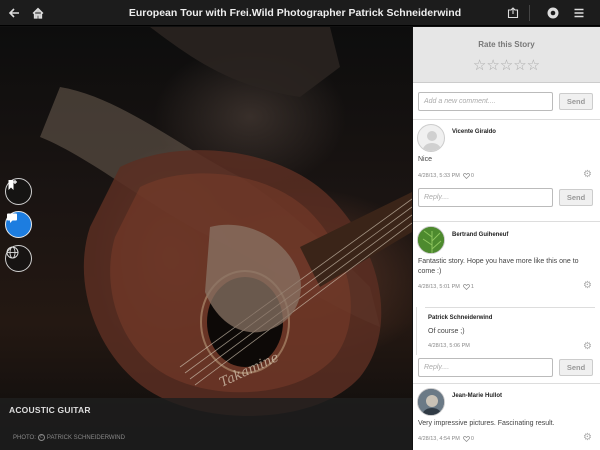  I want to click on star-rating: ☆☆☆☆☆, so click(506, 65).